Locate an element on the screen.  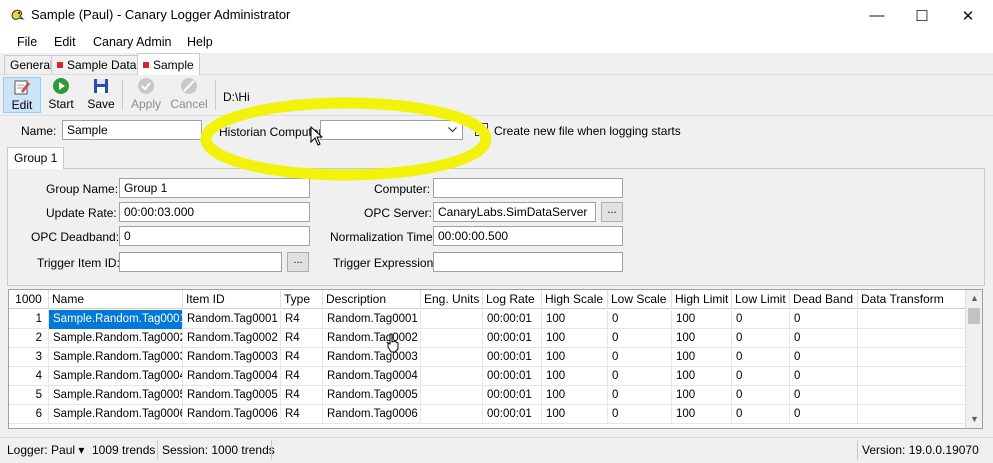
trigger-expression-field is located at coordinates (528, 262).